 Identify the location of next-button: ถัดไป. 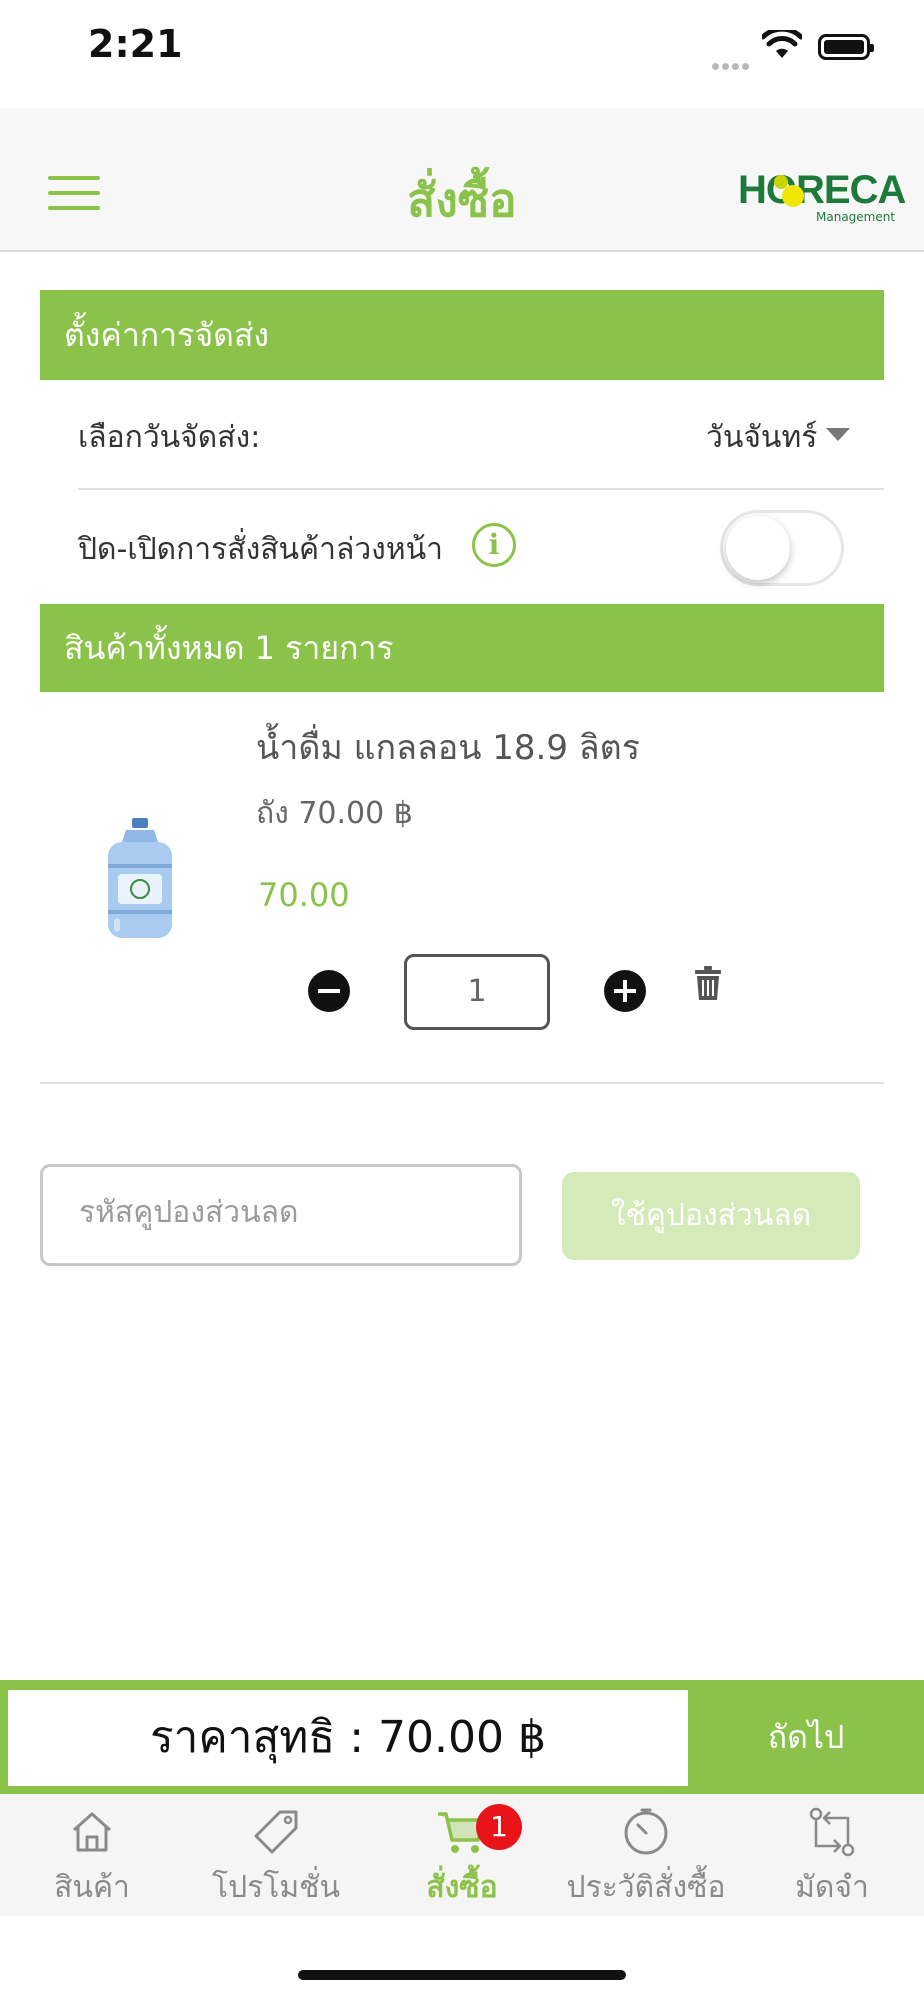
(806, 1737).